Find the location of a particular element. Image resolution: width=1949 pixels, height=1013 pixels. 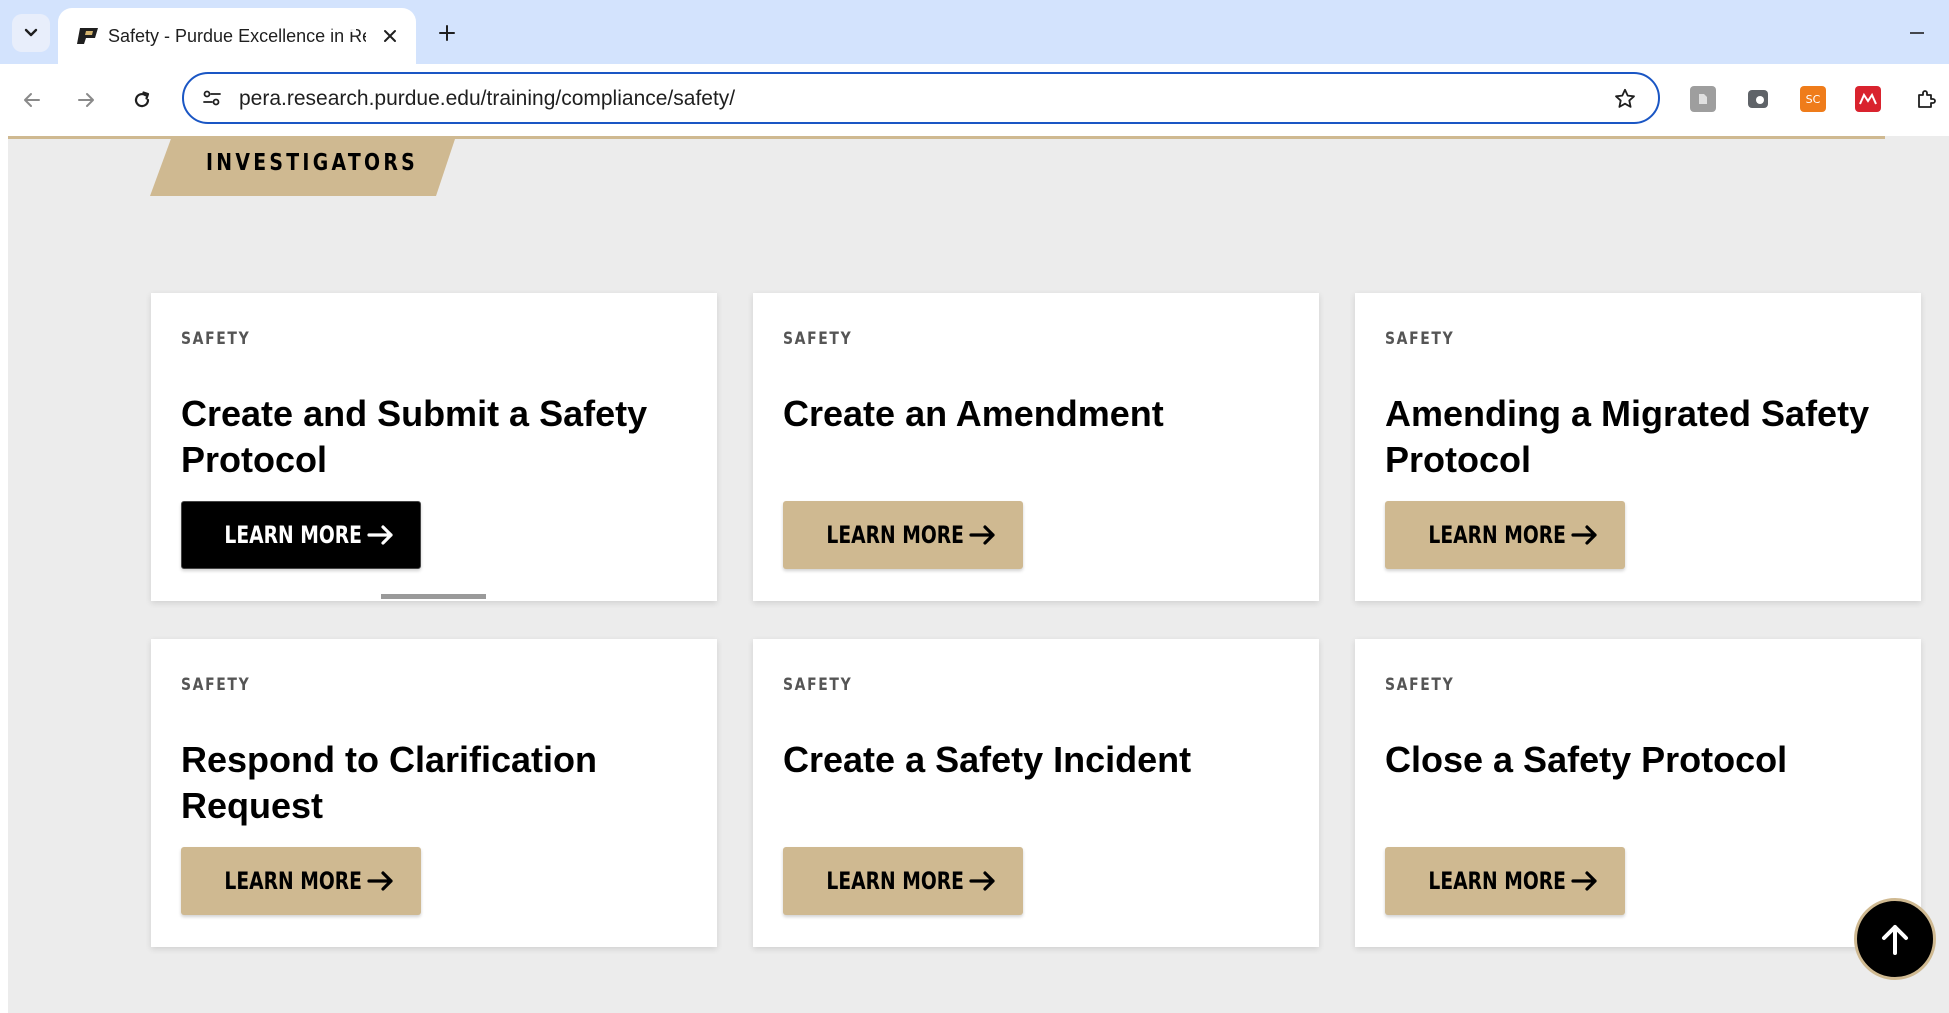

red-extension-icon is located at coordinates (1868, 99).